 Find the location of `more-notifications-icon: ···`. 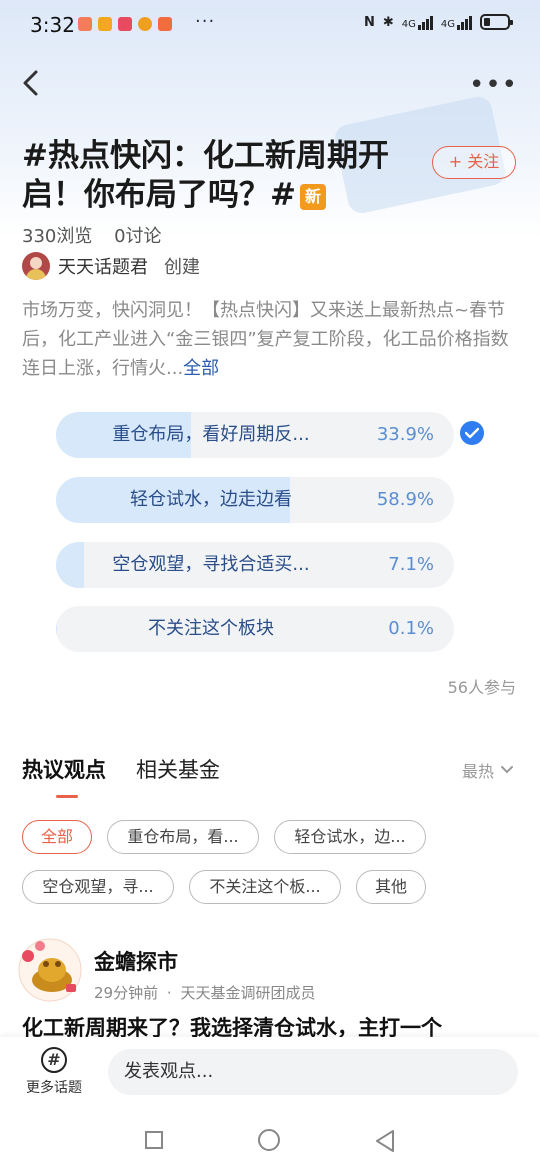

more-notifications-icon: ··· is located at coordinates (205, 21).